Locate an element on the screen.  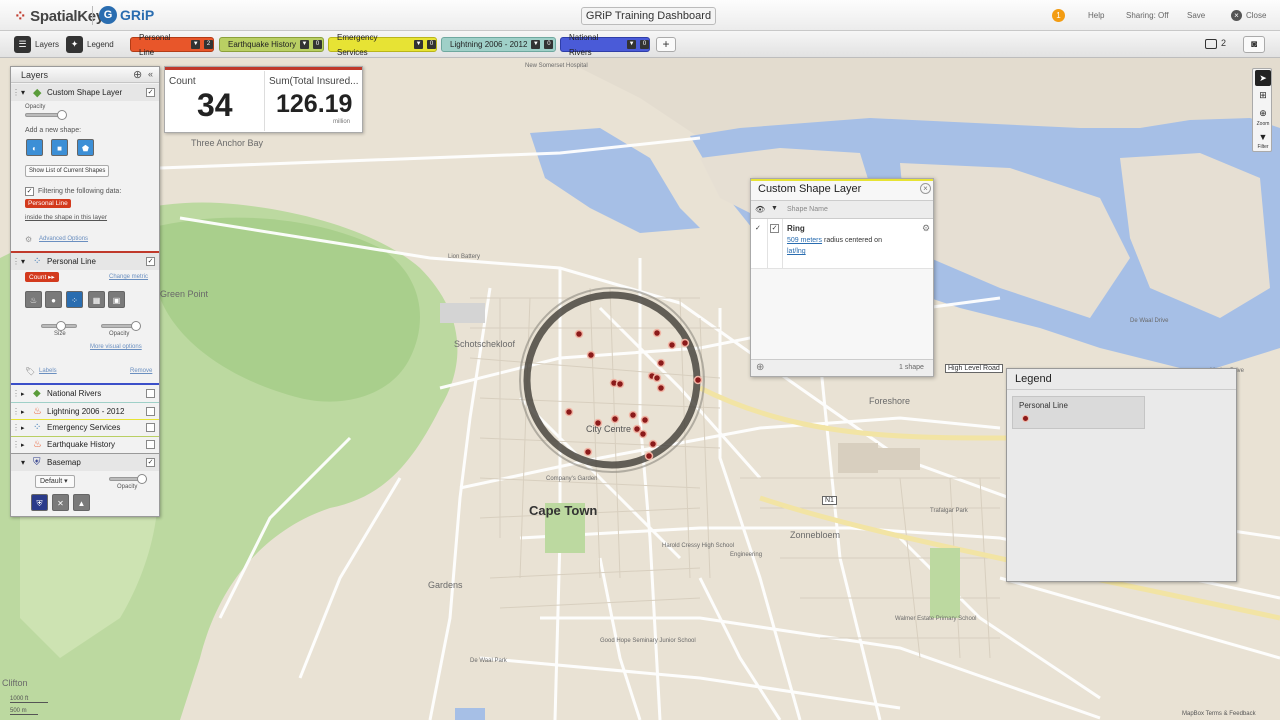
size-slider-knob is located at coordinates (61, 326).